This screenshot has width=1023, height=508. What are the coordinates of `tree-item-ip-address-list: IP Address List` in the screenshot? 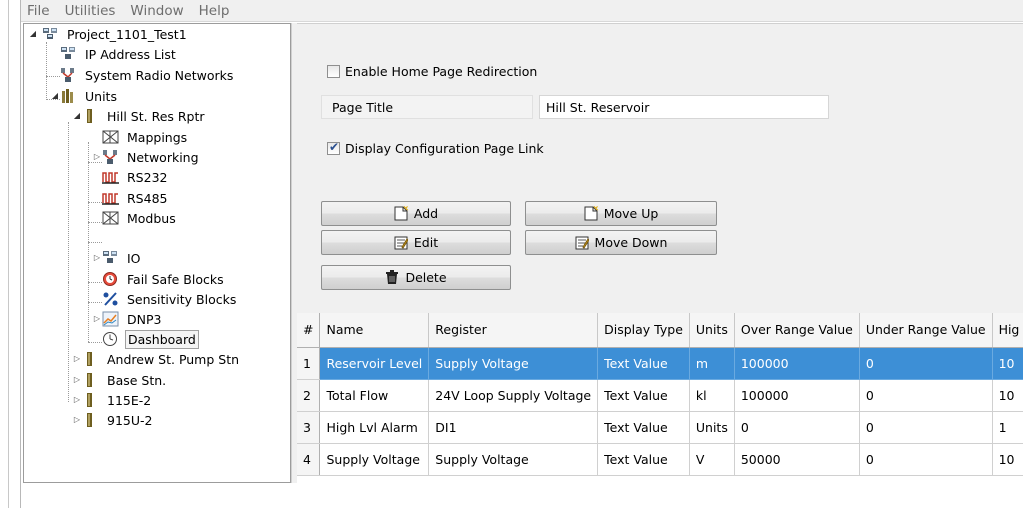 It's located at (119, 54).